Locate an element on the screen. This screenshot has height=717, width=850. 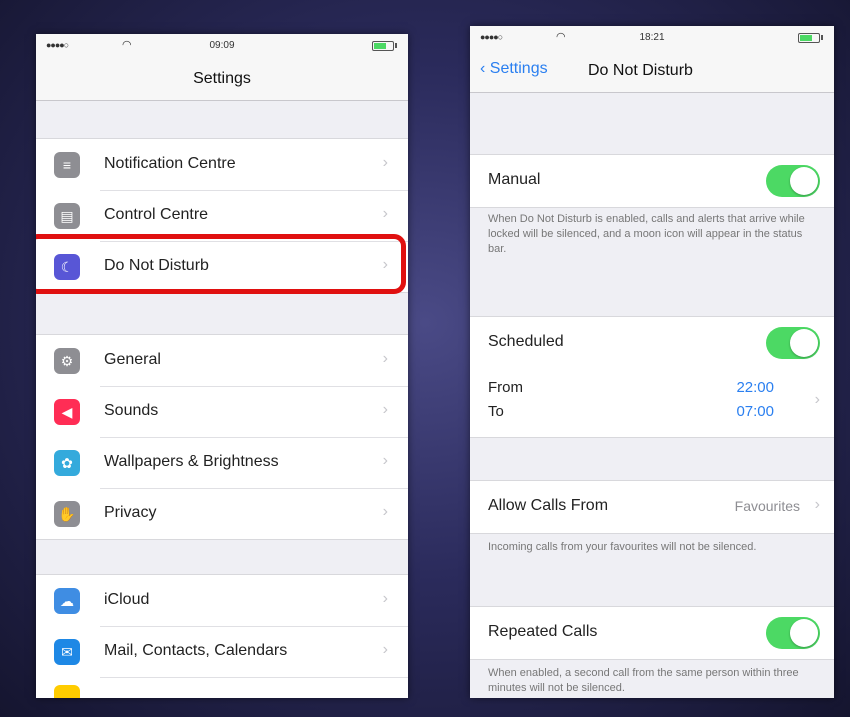
allow-calls-row: Allow Calls From Favourites › is located at coordinates (652, 507).